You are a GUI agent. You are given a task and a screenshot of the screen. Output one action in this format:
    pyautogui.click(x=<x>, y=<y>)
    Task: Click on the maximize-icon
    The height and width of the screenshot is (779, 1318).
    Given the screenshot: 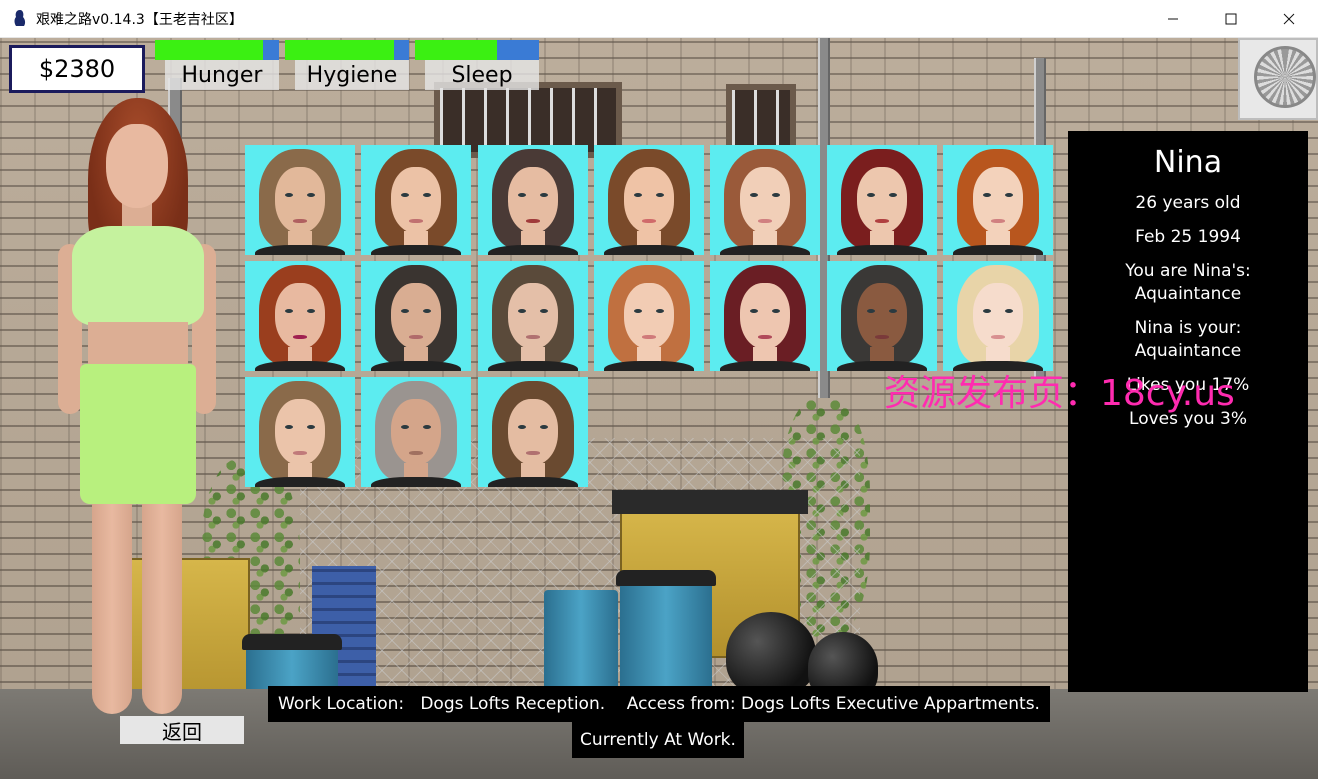 What is the action you would take?
    pyautogui.click(x=1231, y=19)
    